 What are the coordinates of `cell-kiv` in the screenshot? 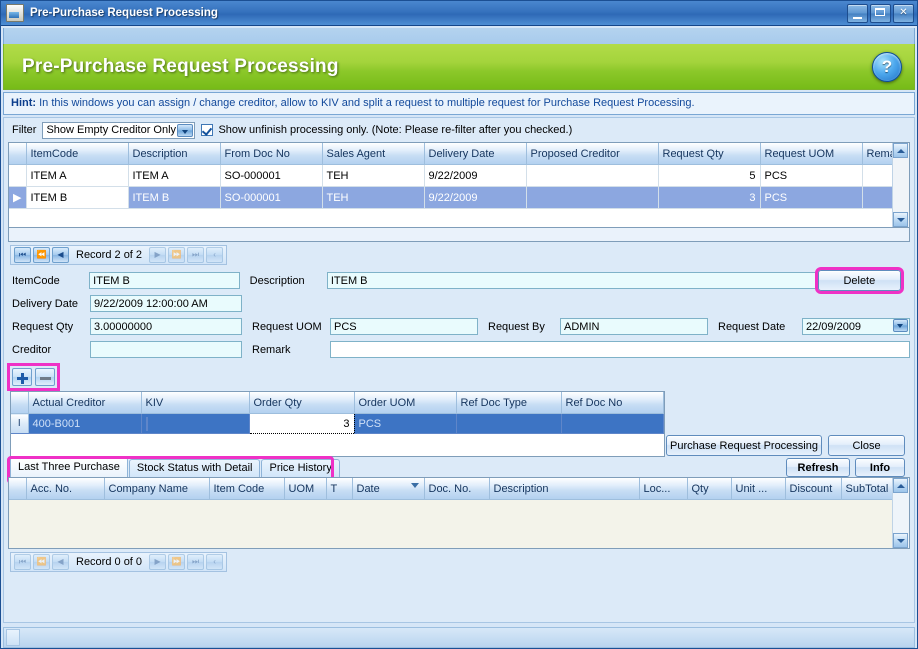 It's located at (195, 423).